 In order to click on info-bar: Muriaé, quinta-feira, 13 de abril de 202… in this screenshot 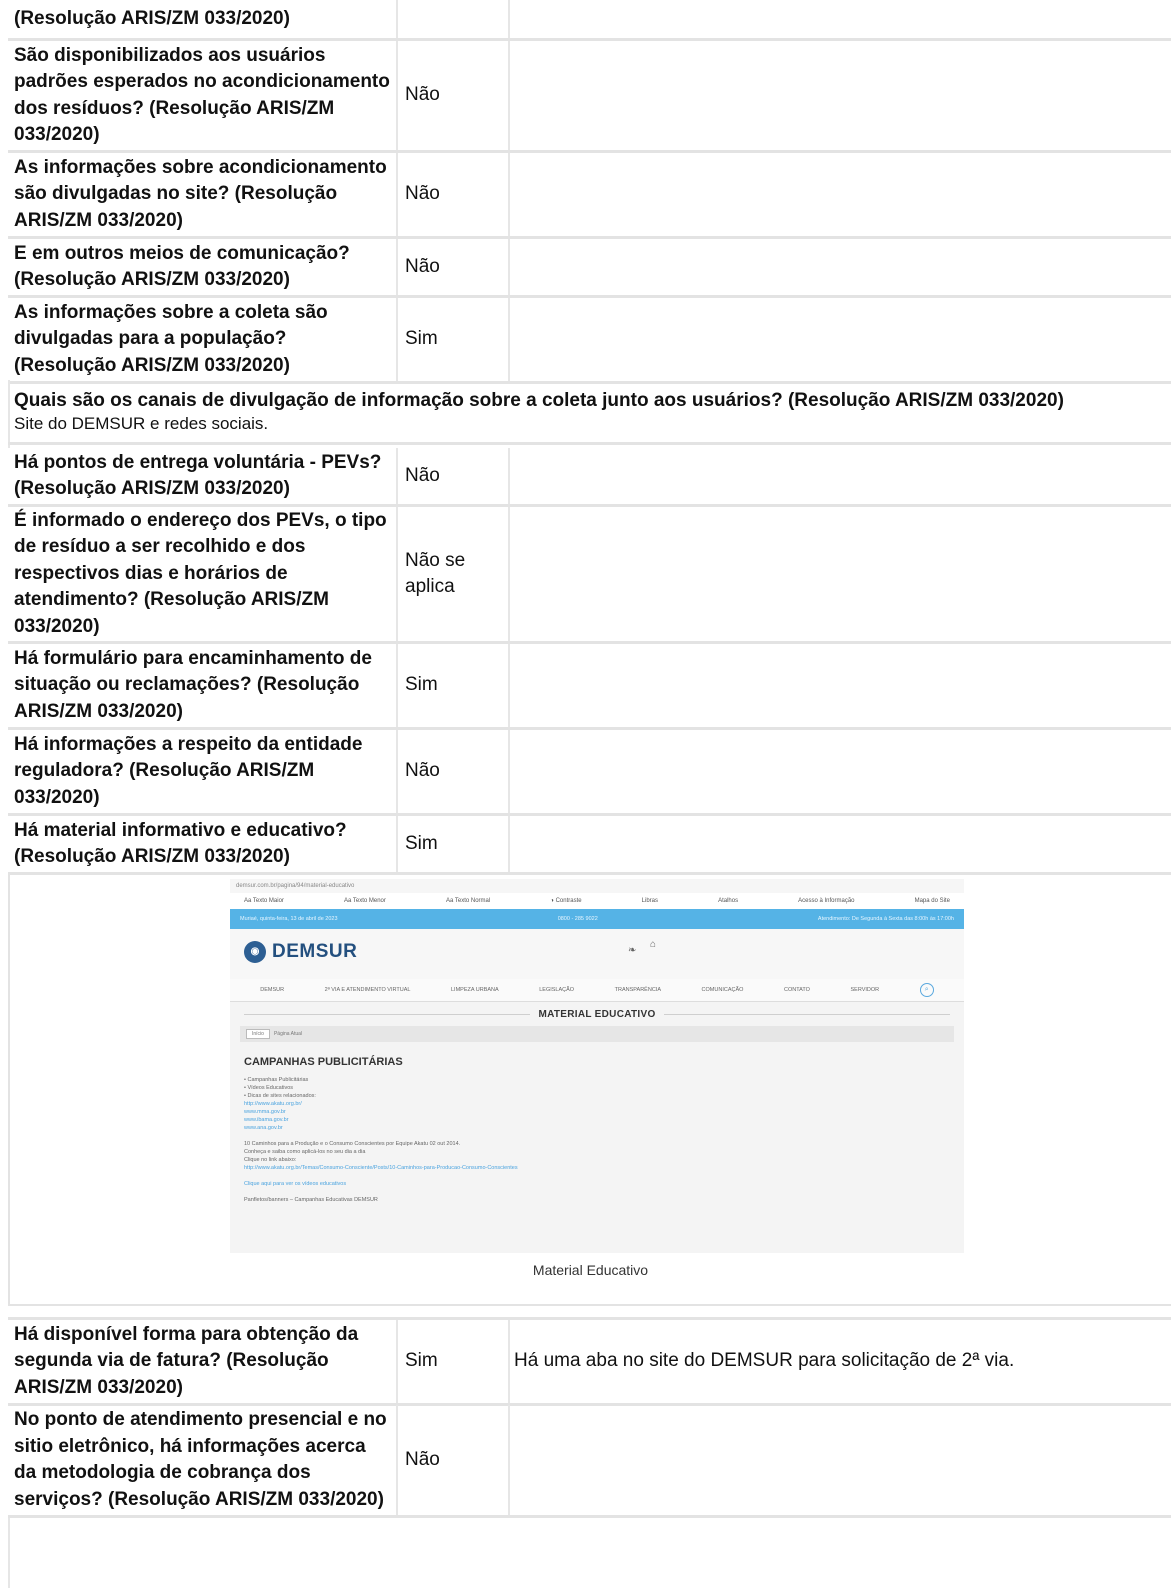, I will do `click(597, 919)`.